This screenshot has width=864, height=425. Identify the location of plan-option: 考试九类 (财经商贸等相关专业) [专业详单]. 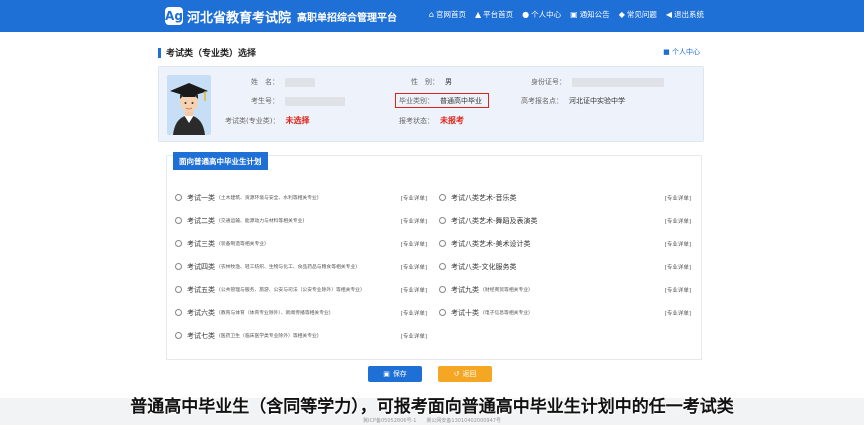
(565, 289).